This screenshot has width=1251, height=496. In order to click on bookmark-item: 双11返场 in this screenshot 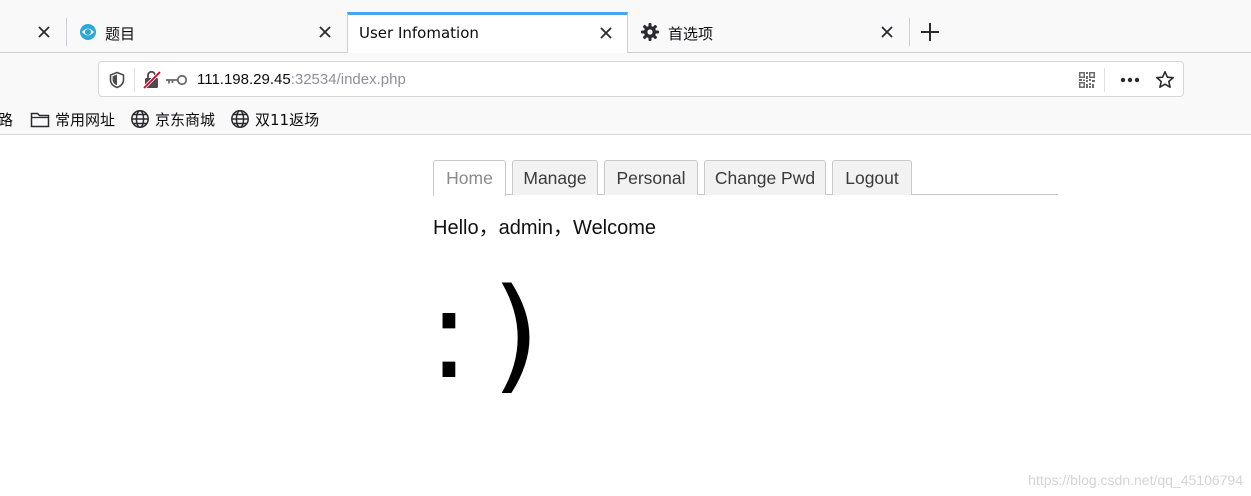, I will do `click(274, 119)`.